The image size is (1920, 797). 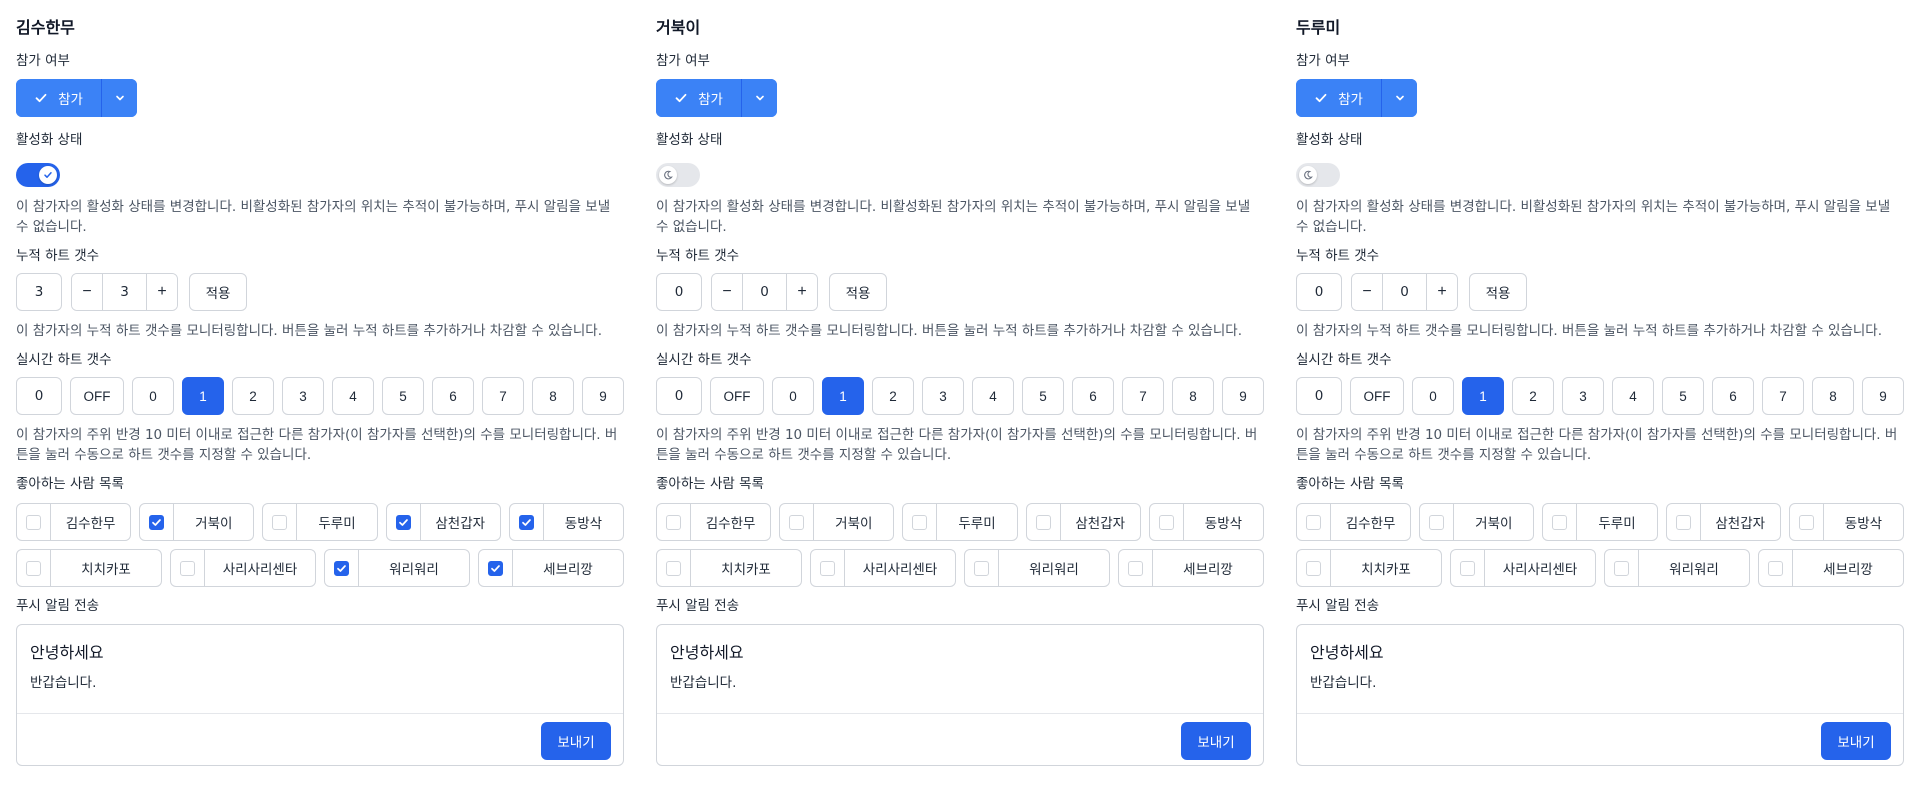 I want to click on like-item: 치치카포, so click(x=89, y=568).